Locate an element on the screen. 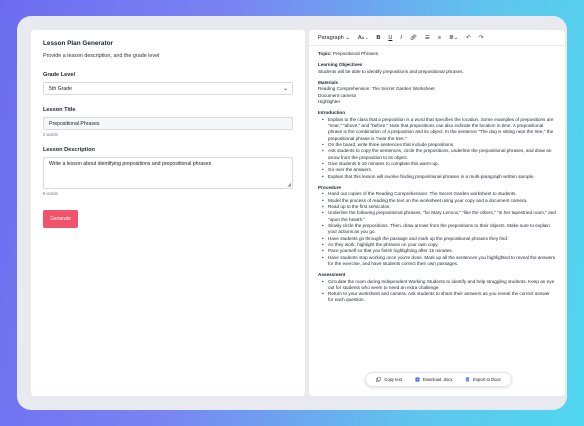 The width and height of the screenshot is (584, 426). download-docx-button: W Download .docx is located at coordinates (434, 379).